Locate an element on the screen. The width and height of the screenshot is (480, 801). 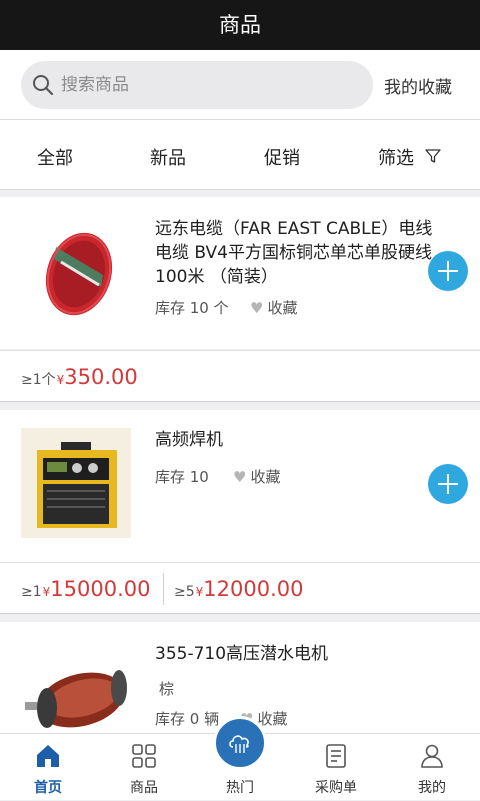
tabbar-mine: 我的 is located at coordinates (432, 767).